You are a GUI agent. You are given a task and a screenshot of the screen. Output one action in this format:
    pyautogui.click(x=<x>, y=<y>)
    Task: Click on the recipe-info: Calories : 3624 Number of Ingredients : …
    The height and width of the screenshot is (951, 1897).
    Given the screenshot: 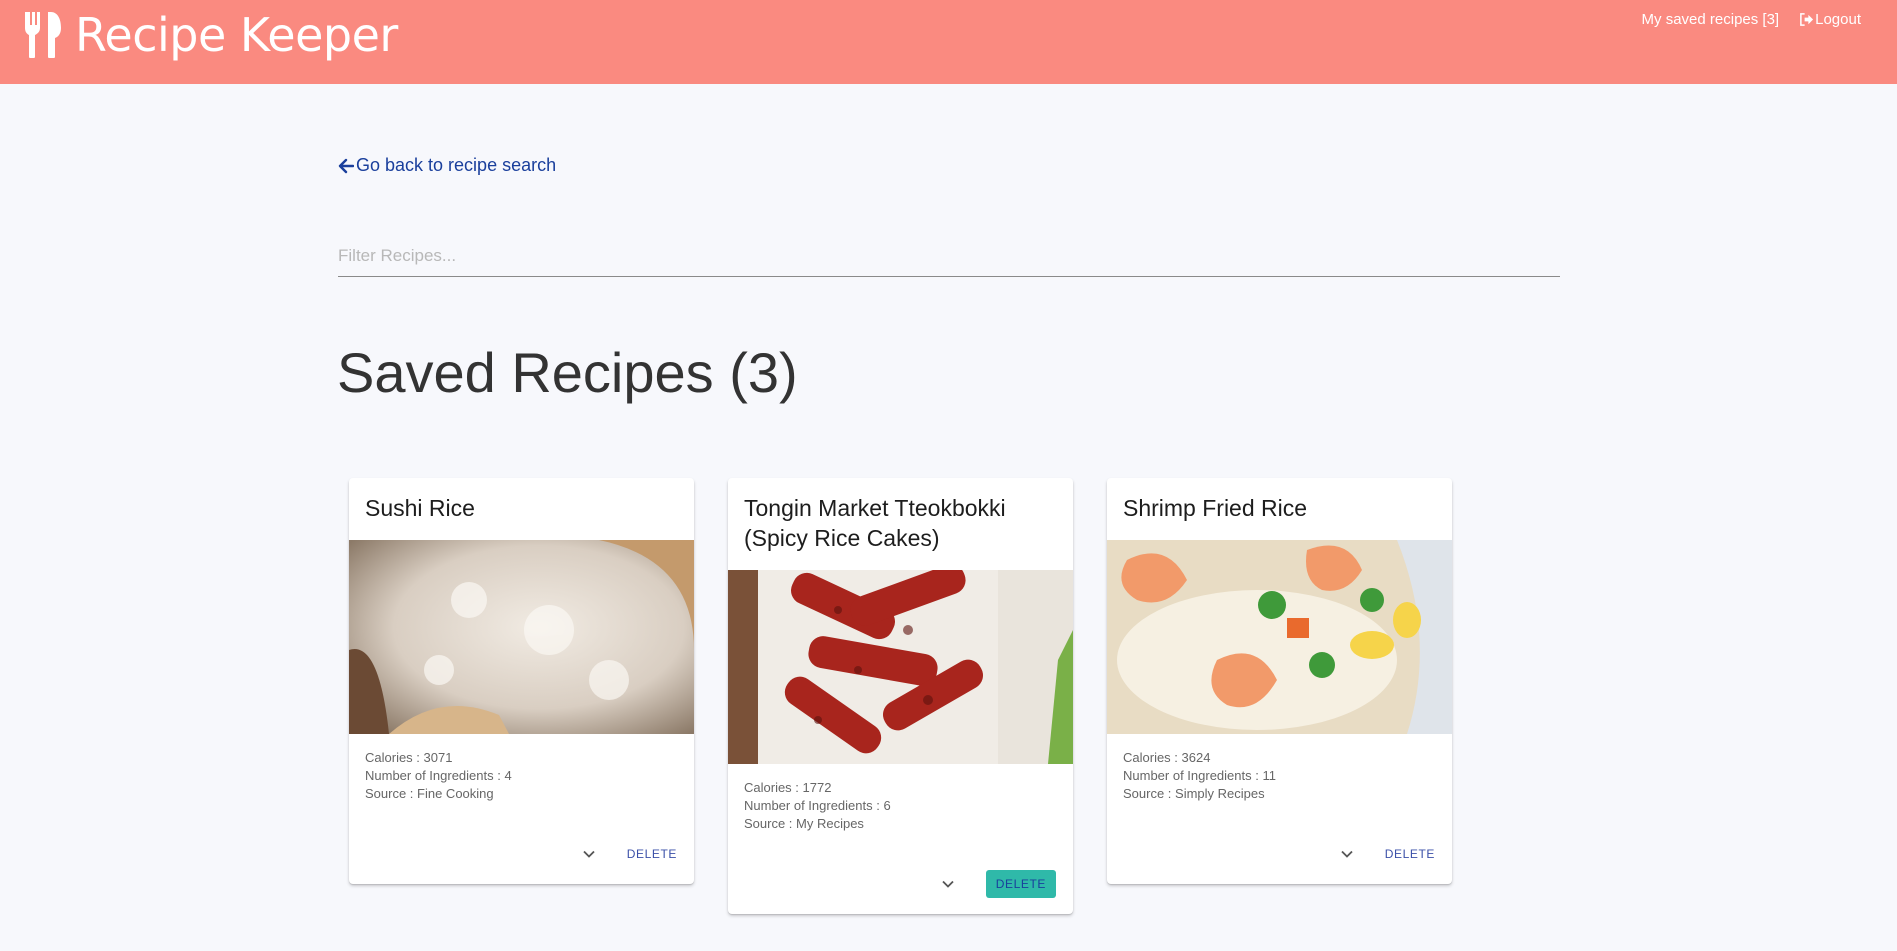 What is the action you would take?
    pyautogui.click(x=1279, y=768)
    